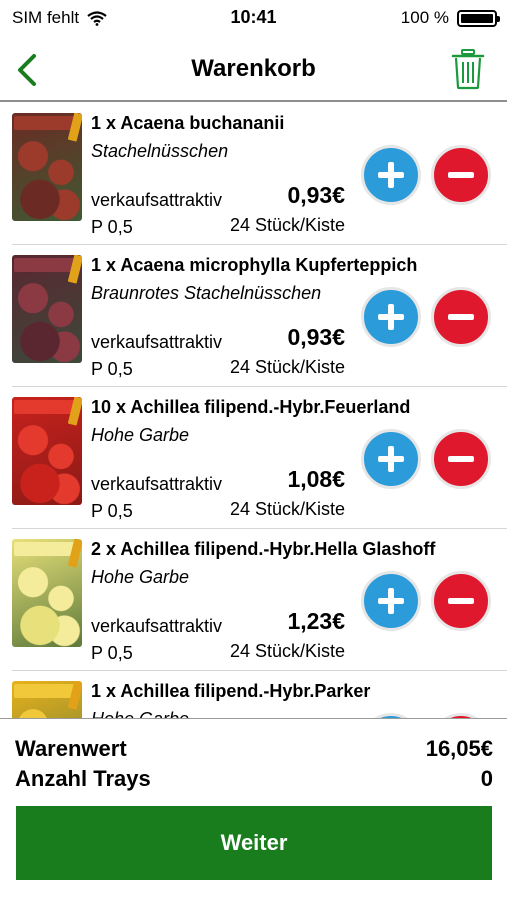 This screenshot has height=900, width=507. I want to click on item-title: 1 x Acaena microphylla Kupferteppich, so click(254, 265).